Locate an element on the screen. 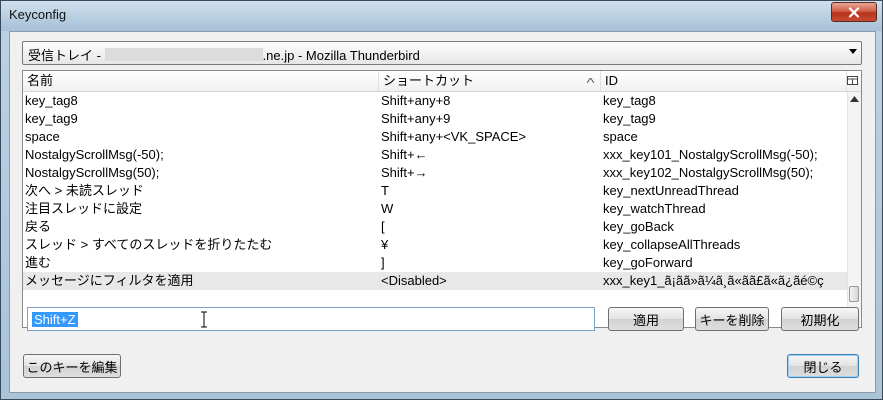  table-row: 戻る [ key_goBack is located at coordinates (435, 227).